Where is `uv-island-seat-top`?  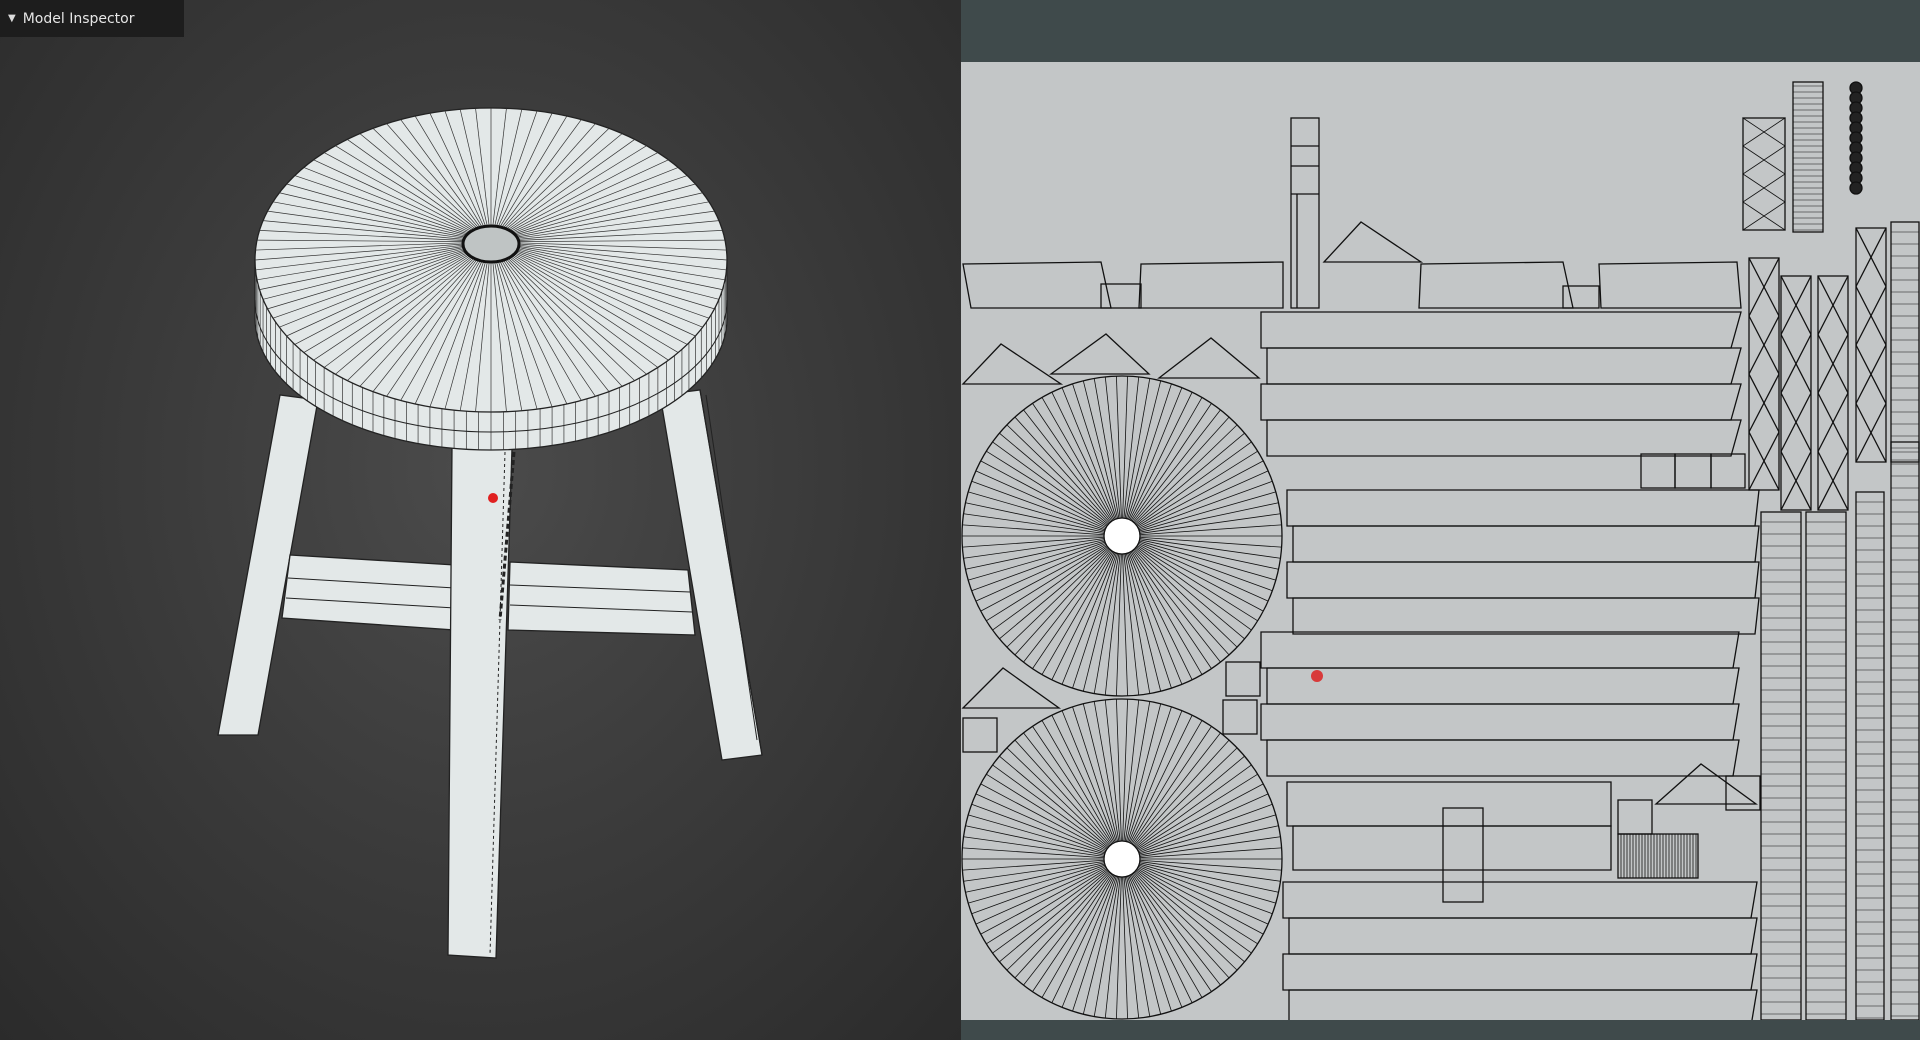 uv-island-seat-top is located at coordinates (1122, 536).